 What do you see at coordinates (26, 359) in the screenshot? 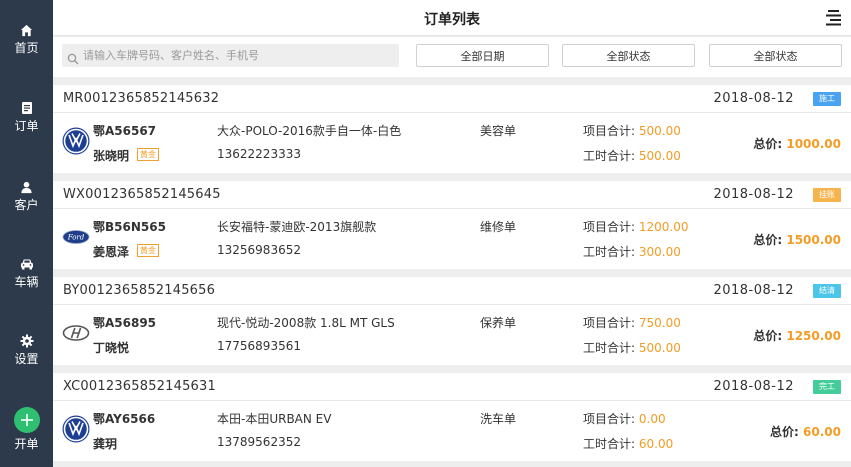
I see `sidebar-item-label: 设置` at bounding box center [26, 359].